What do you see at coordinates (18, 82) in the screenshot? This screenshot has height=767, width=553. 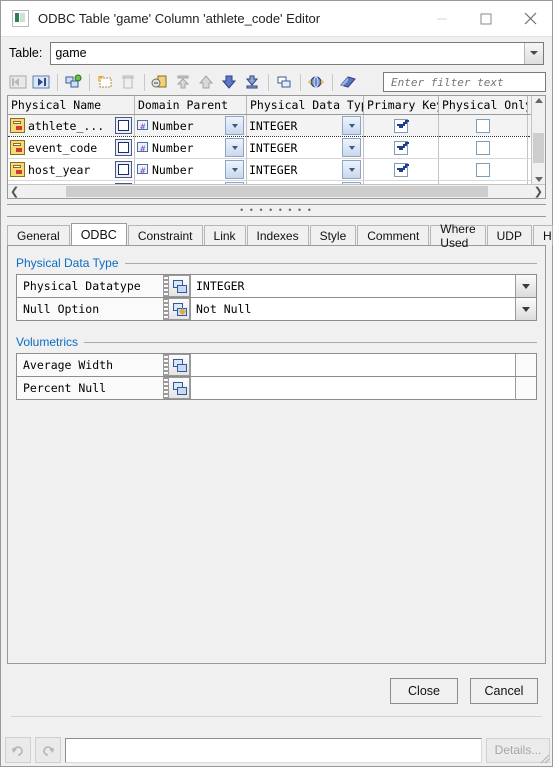 I see `nav-previous-icon` at bounding box center [18, 82].